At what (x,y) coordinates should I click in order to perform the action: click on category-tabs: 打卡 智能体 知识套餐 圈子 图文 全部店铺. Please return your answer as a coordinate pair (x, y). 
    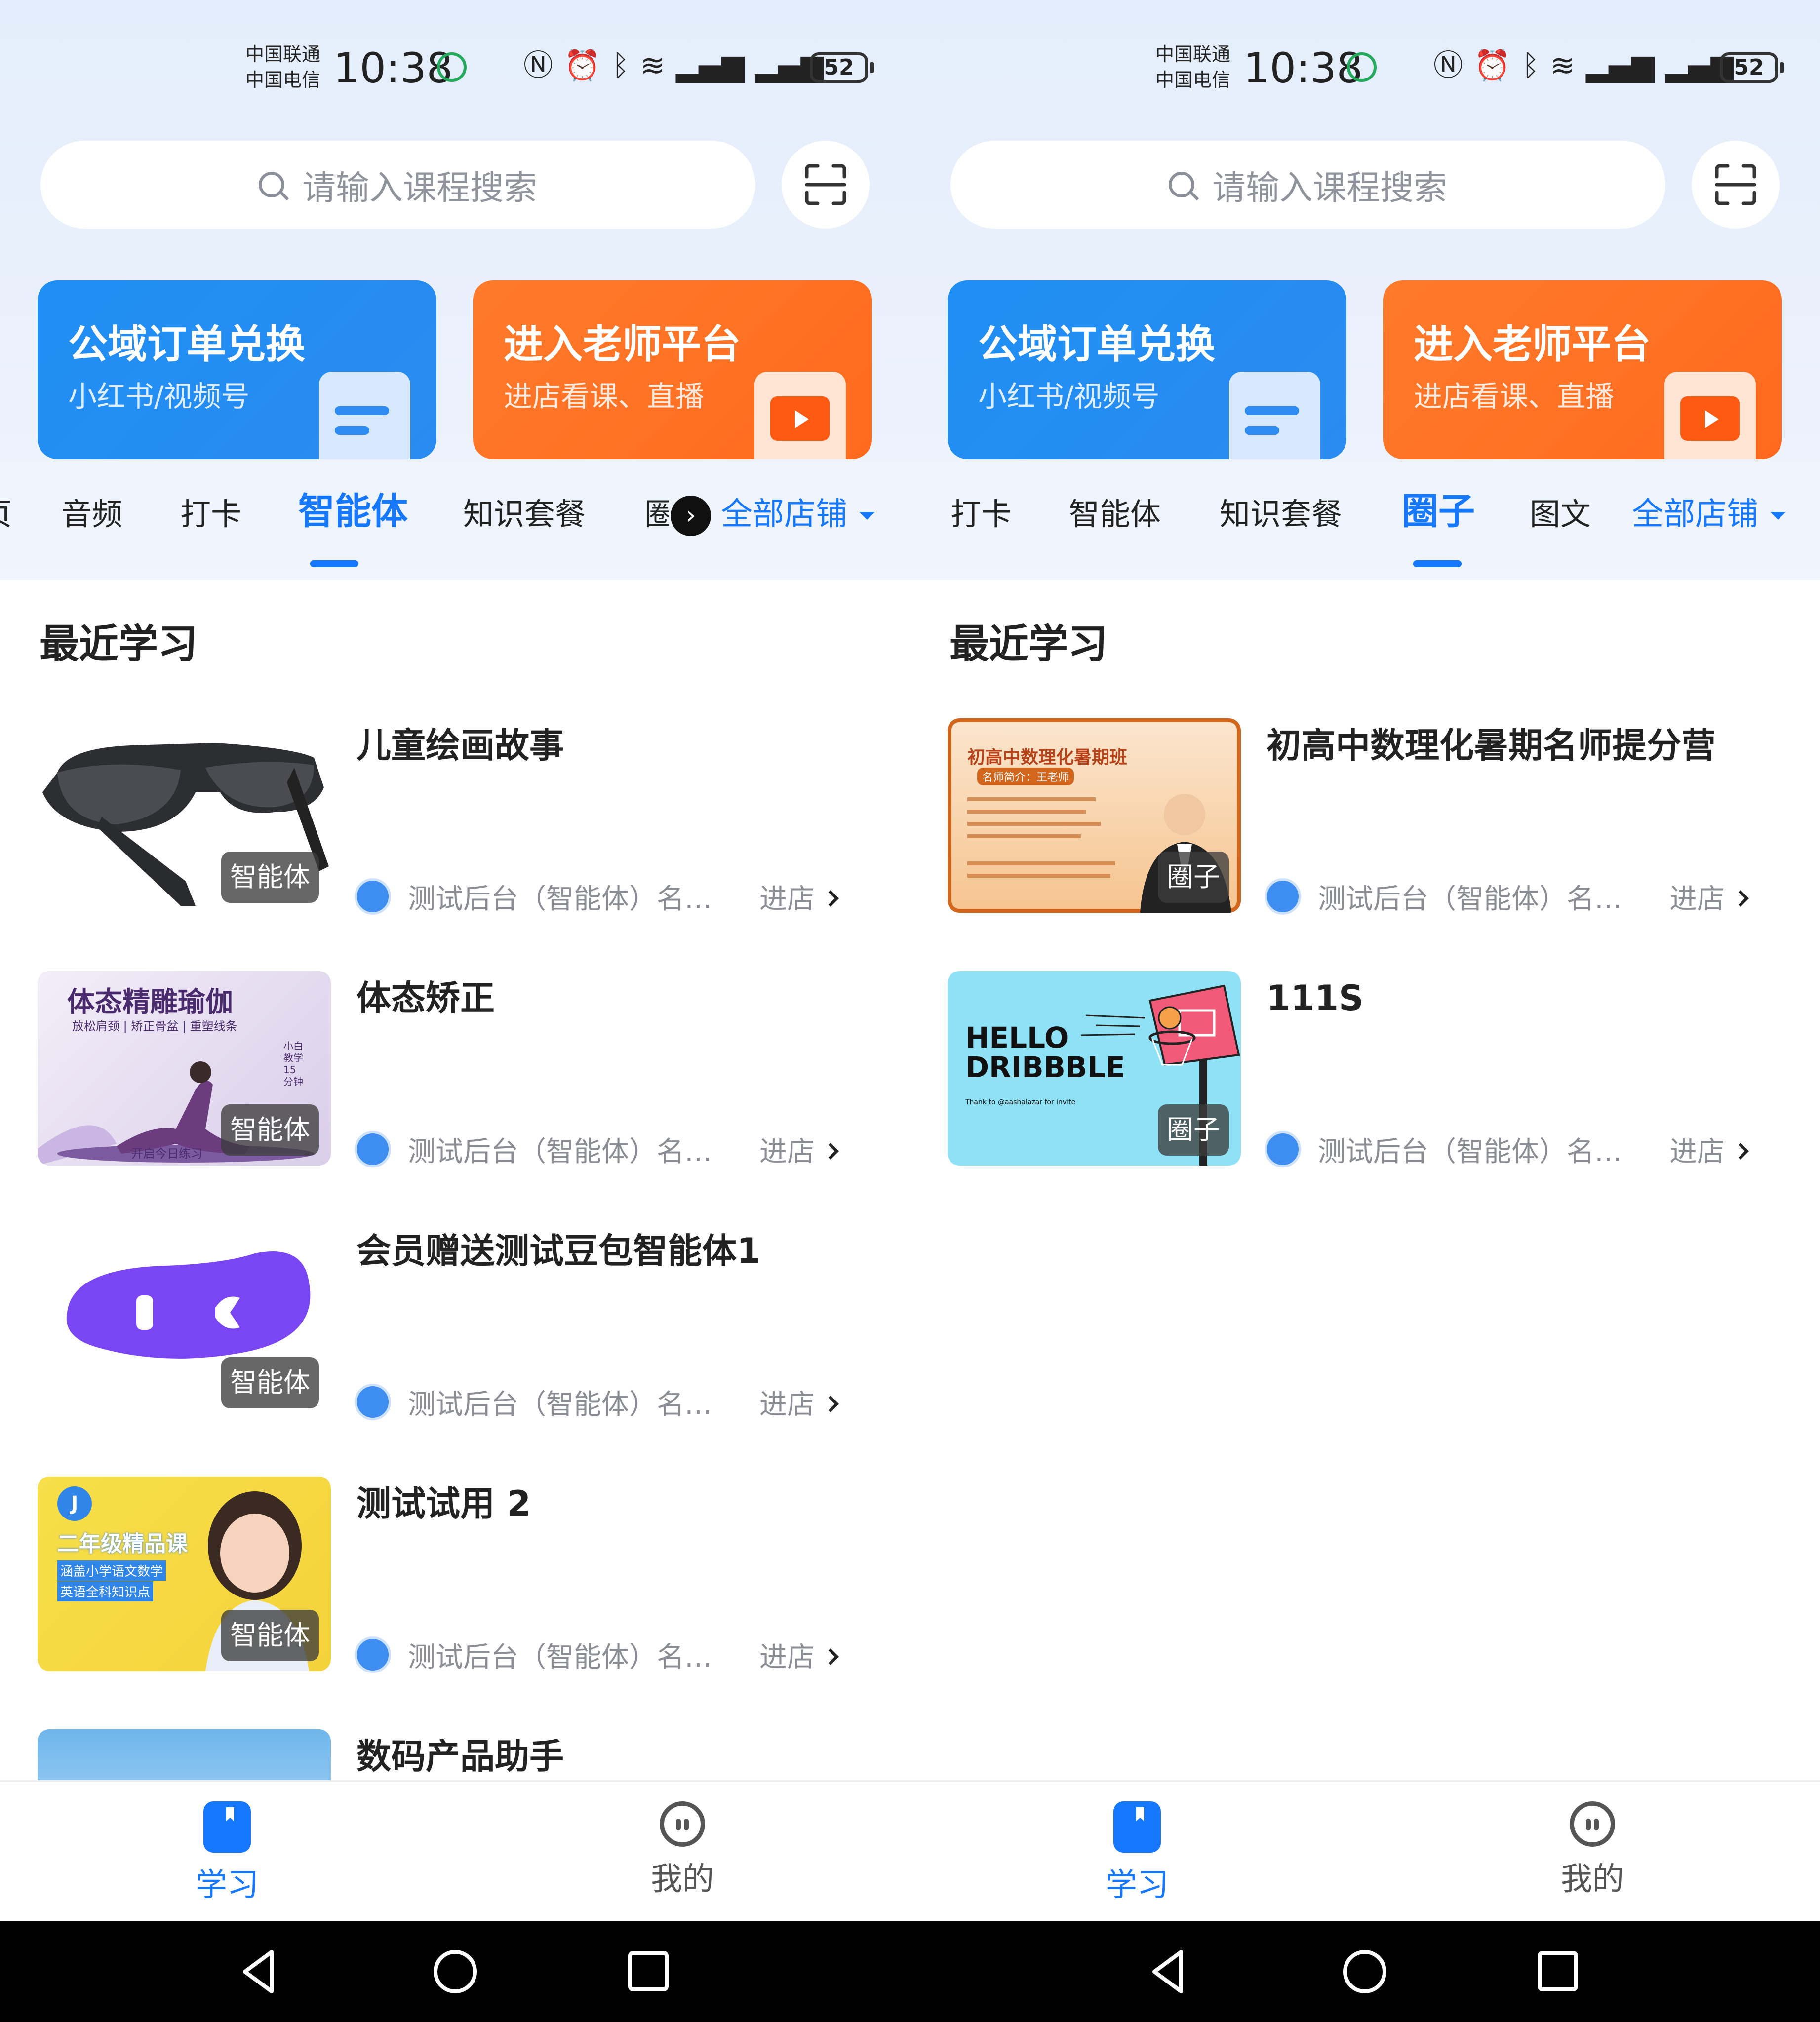
    Looking at the image, I should click on (1365, 523).